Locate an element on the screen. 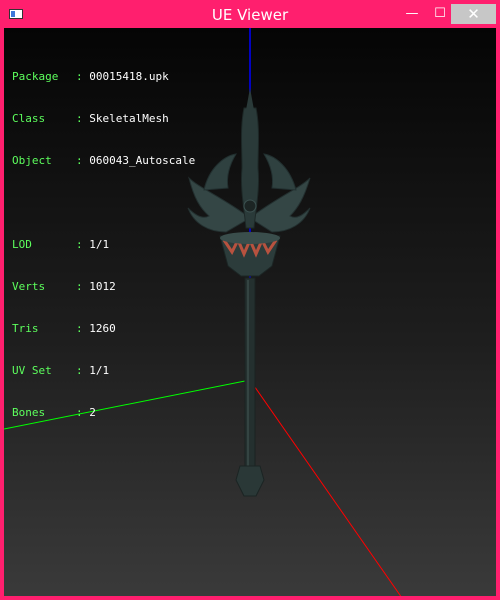 The height and width of the screenshot is (600, 500). mesh-spire-tip is located at coordinates (250, 99).